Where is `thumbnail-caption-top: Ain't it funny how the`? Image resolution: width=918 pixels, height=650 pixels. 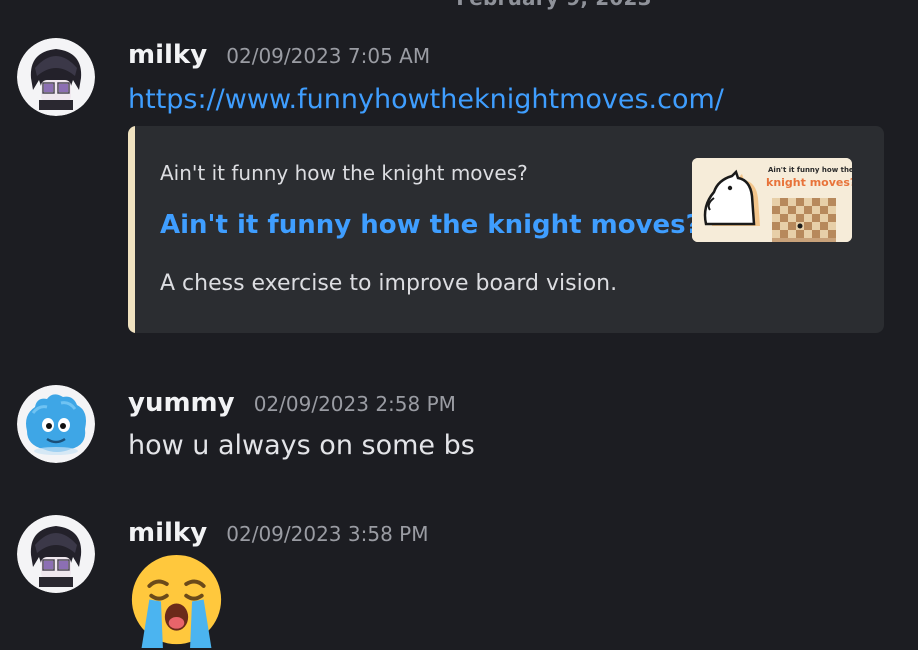 thumbnail-caption-top: Ain't it funny how the is located at coordinates (810, 170).